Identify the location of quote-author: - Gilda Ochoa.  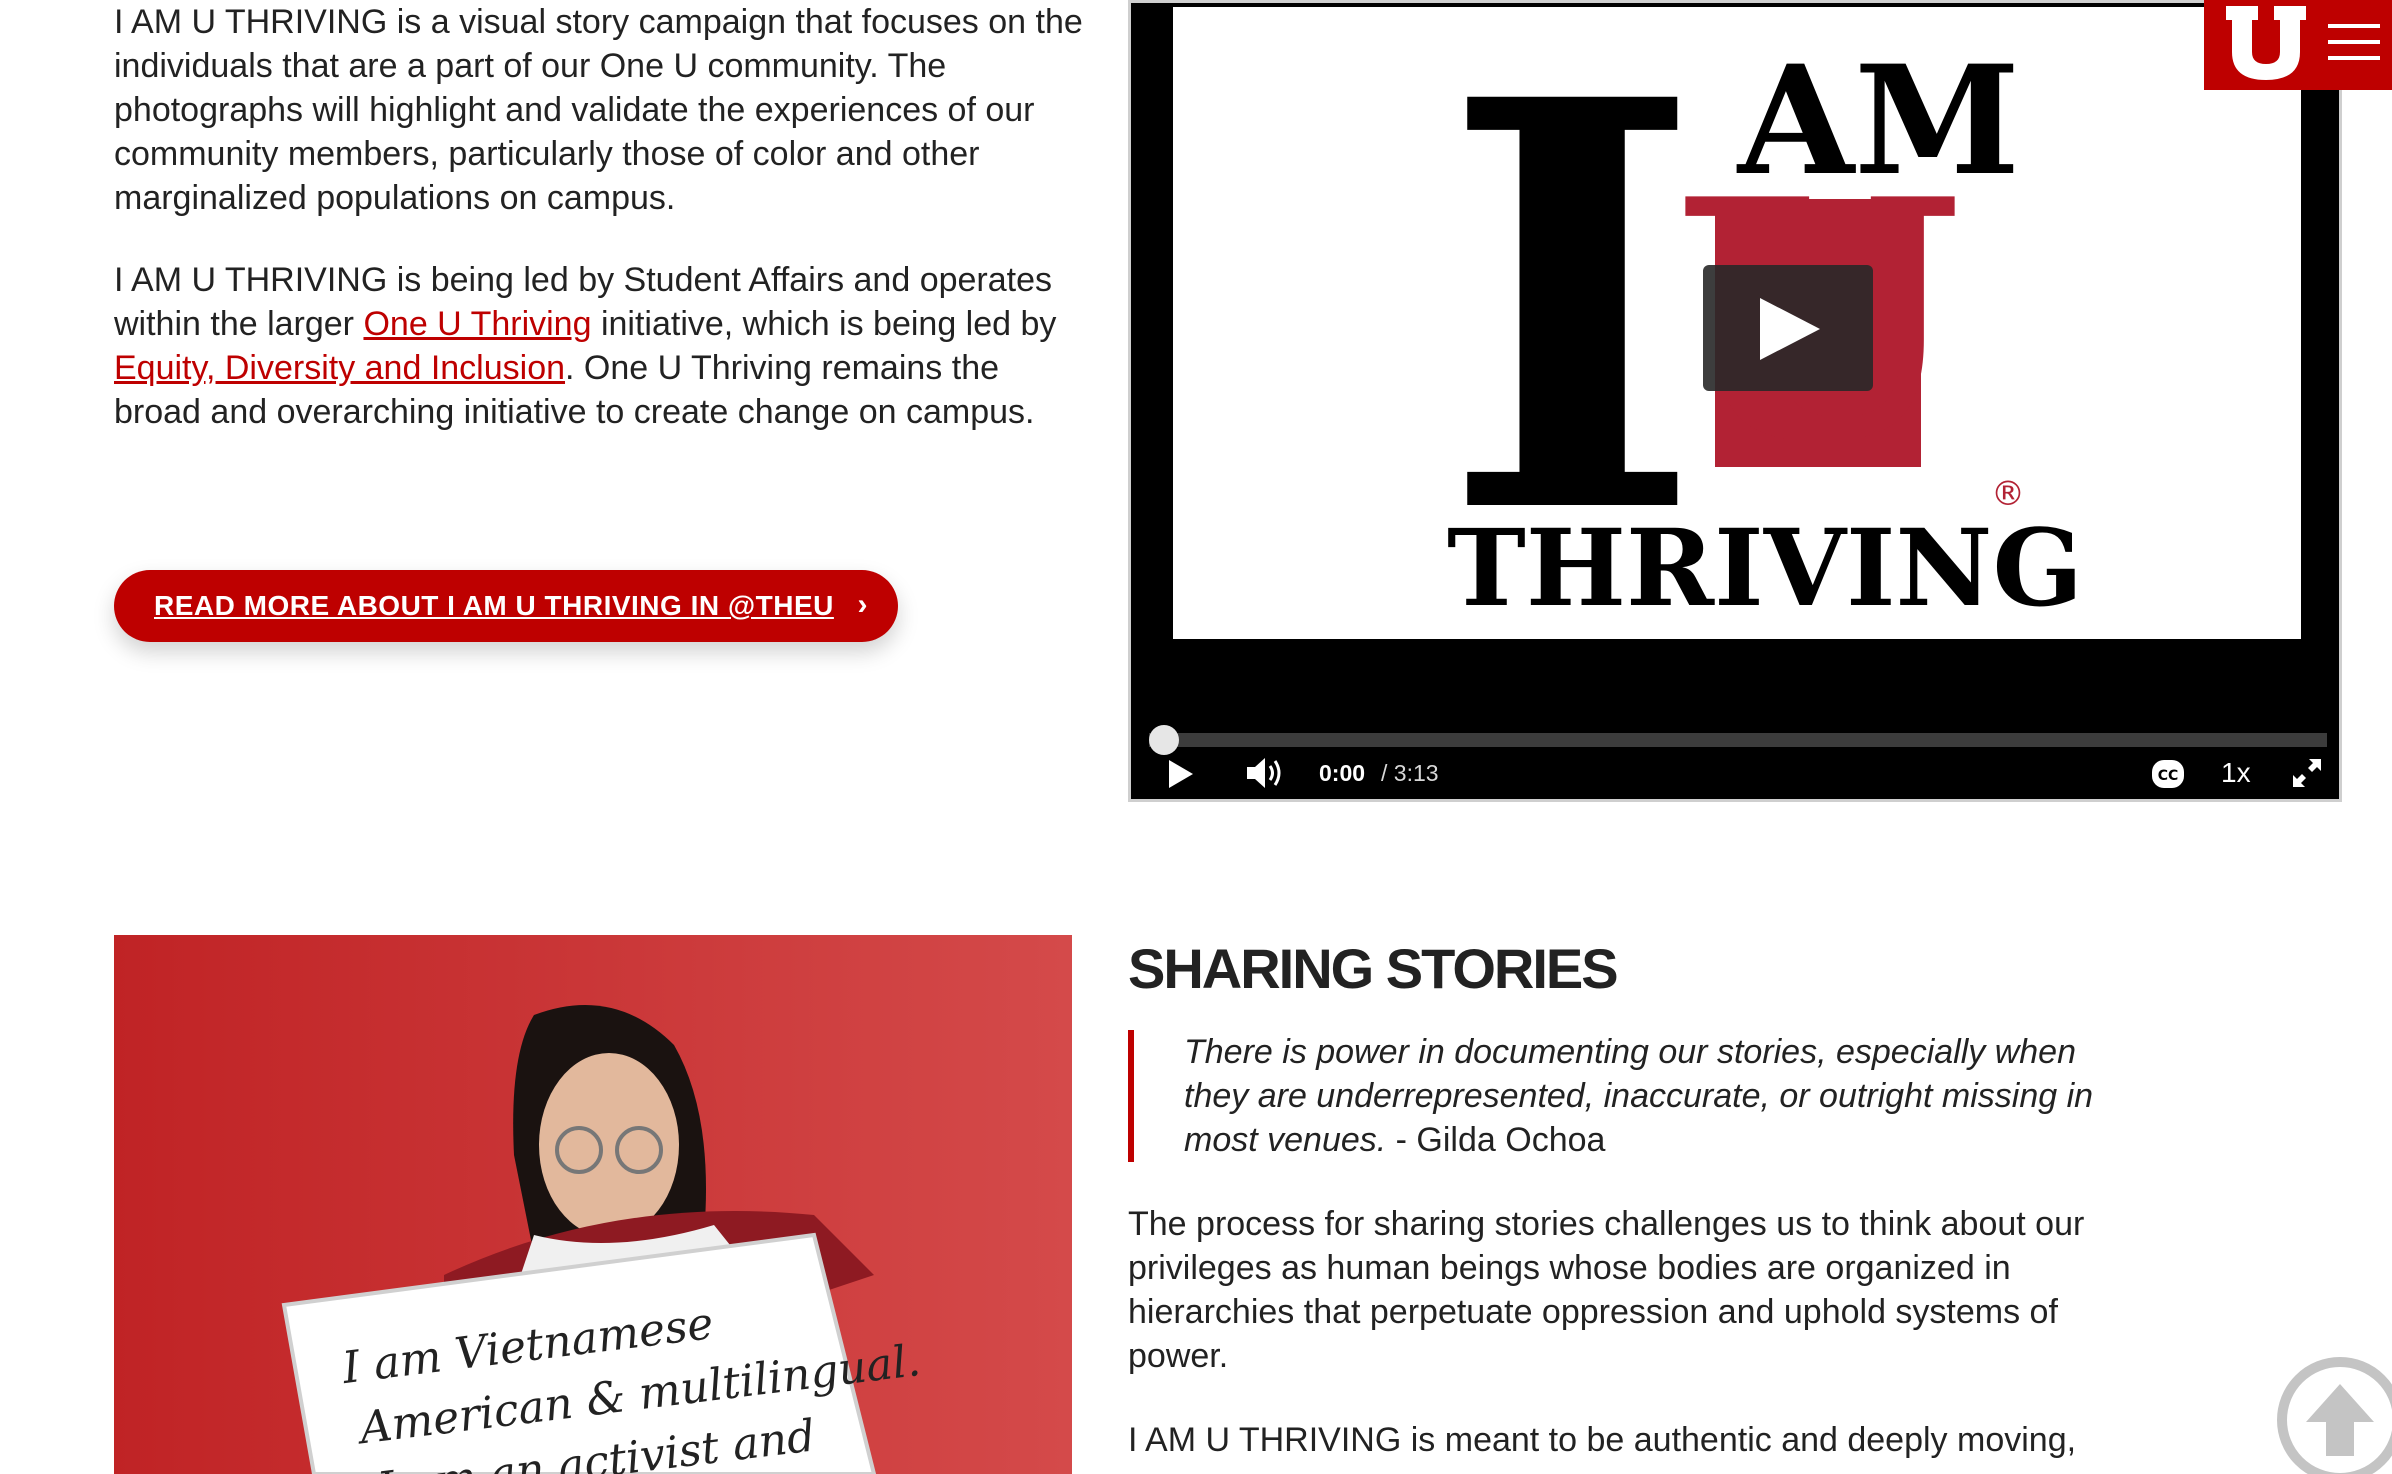
(1496, 1140).